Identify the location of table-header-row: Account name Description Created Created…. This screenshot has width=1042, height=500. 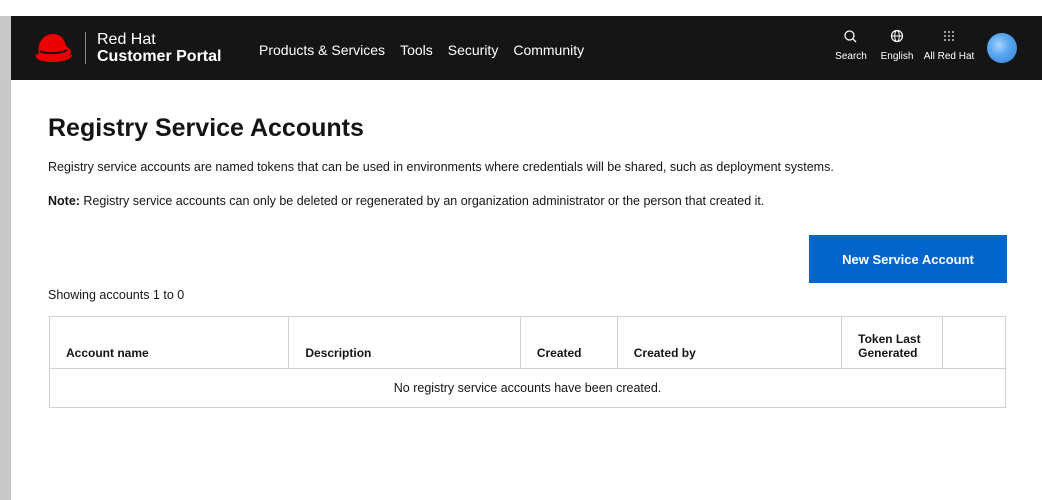
(527, 342).